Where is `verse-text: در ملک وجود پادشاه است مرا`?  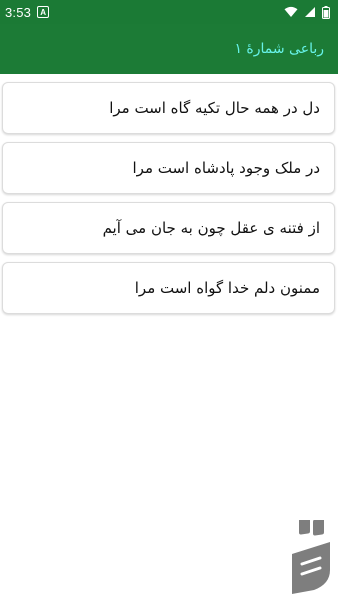 verse-text: در ملک وجود پادشاه است مرا is located at coordinates (226, 168).